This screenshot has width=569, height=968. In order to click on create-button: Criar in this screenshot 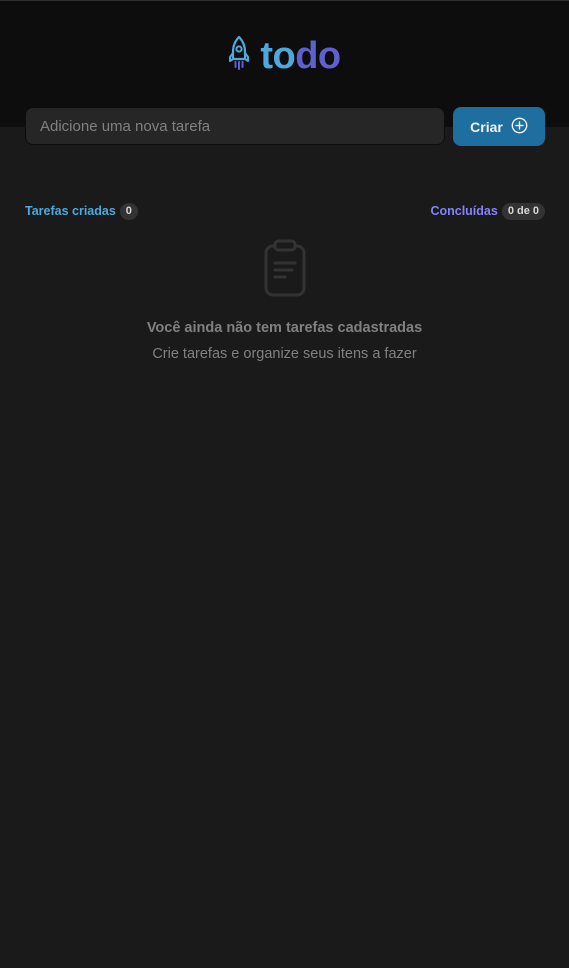, I will do `click(499, 126)`.